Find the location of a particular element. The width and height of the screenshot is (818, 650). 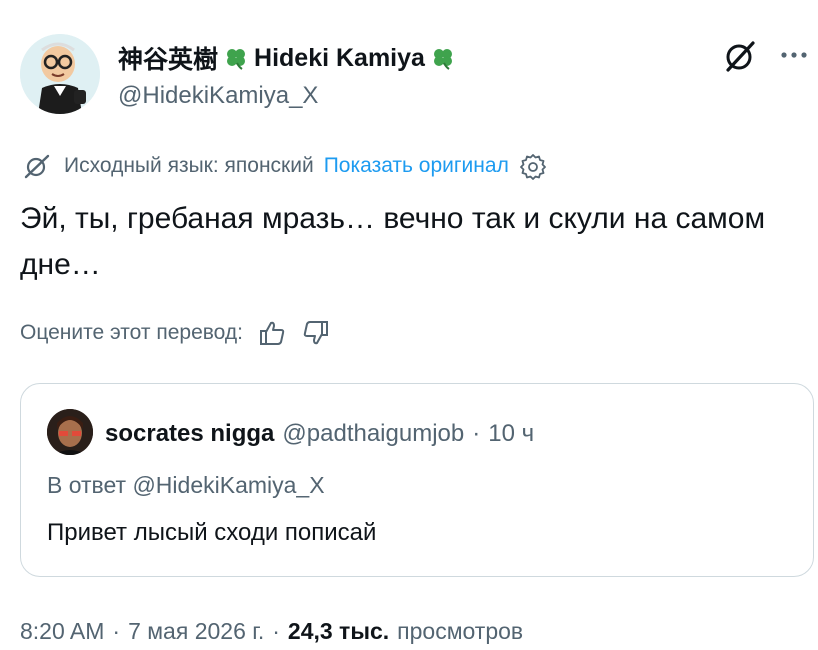

rating-label: Оцените этот перевод: is located at coordinates (131, 332).